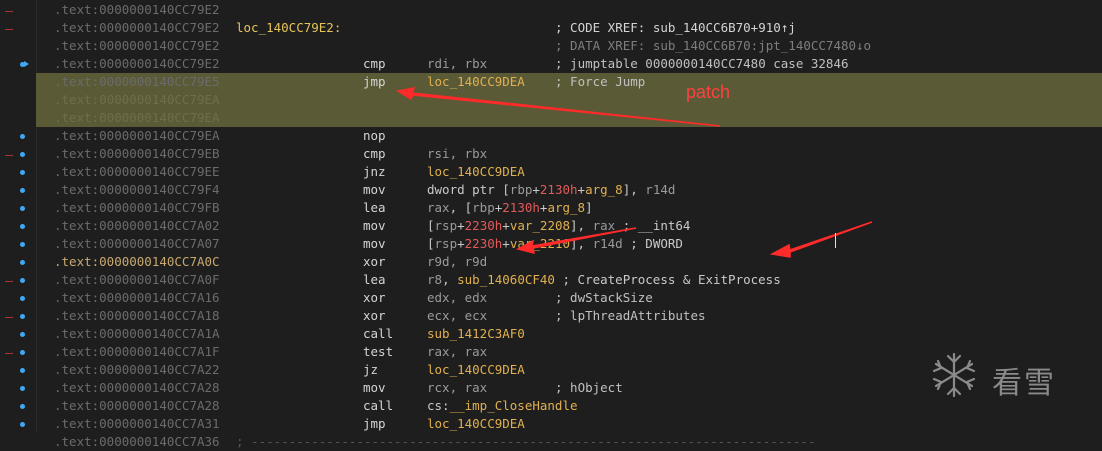 The height and width of the screenshot is (451, 1102). What do you see at coordinates (457, 387) in the screenshot?
I see `register: rcx, rax` at bounding box center [457, 387].